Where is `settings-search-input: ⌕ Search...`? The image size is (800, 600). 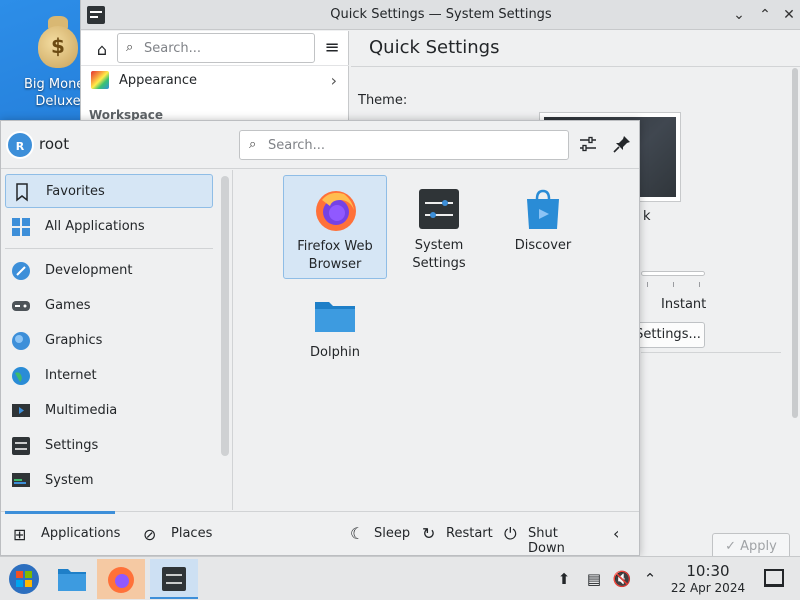
settings-search-input: ⌕ Search... is located at coordinates (216, 48).